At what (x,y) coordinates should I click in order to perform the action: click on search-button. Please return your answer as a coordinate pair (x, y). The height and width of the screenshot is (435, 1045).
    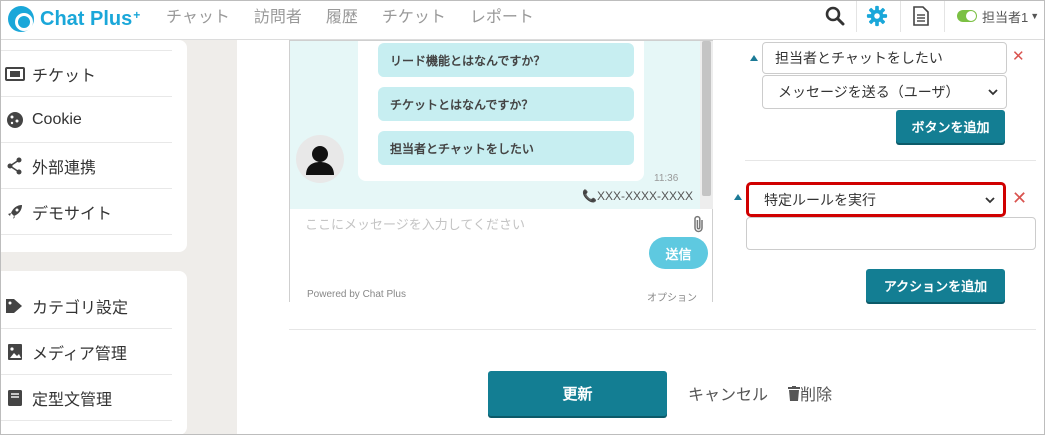
    Looking at the image, I should click on (835, 16).